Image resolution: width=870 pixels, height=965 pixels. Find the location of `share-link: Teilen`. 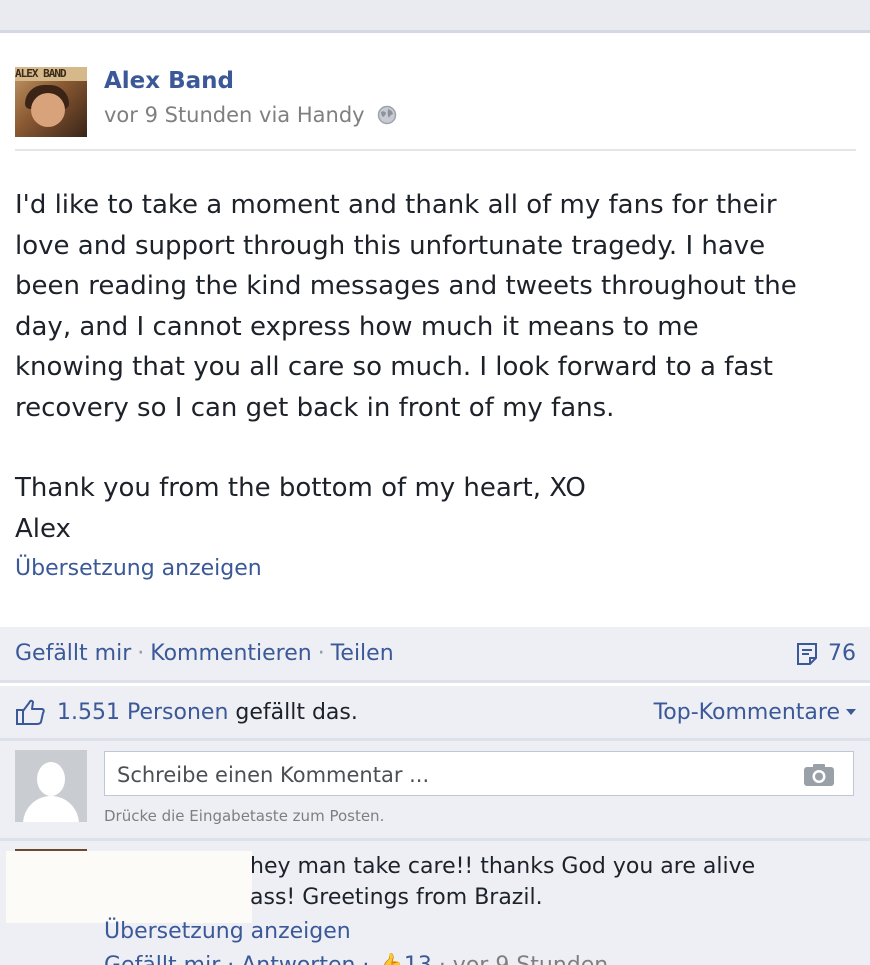

share-link: Teilen is located at coordinates (362, 653).